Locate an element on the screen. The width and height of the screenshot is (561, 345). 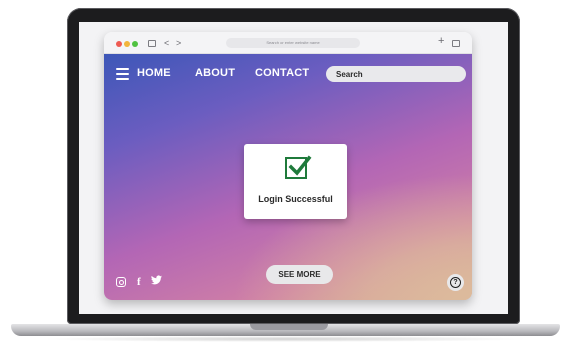
facebook-icon: f is located at coordinates (139, 282).